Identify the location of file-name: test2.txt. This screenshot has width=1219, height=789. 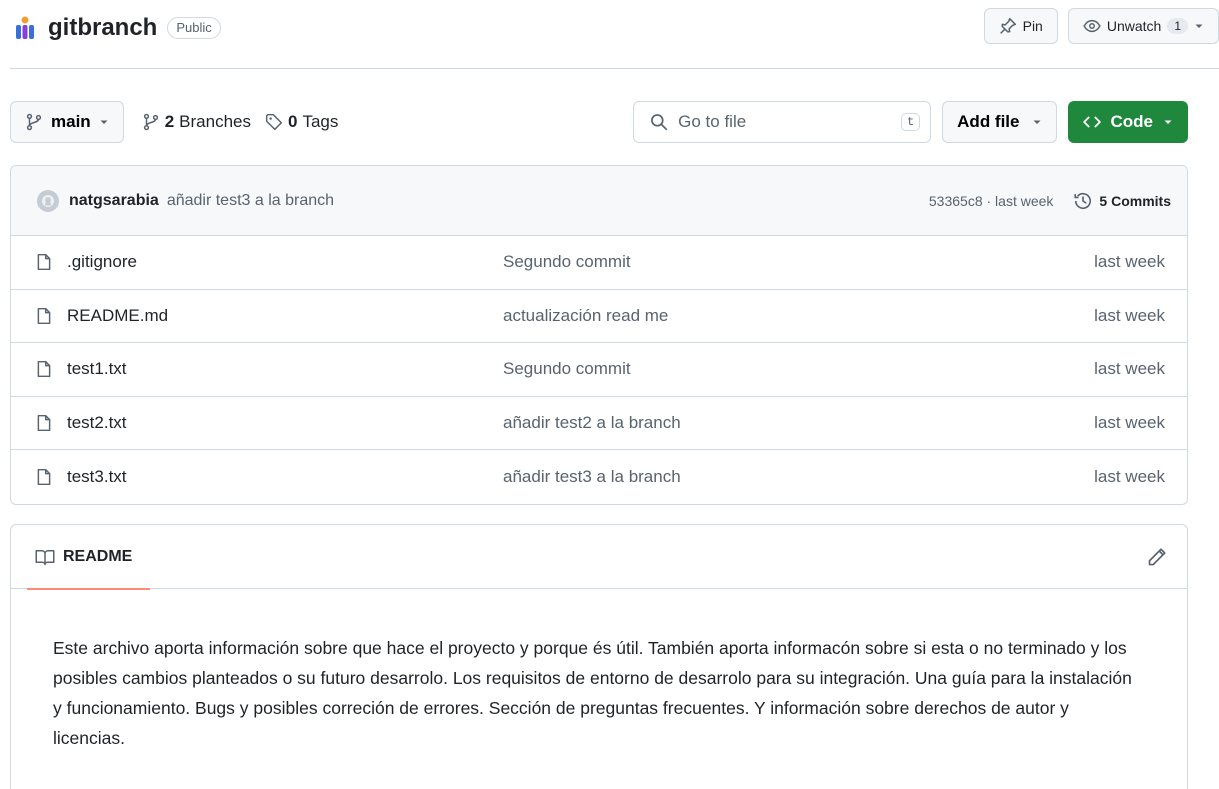
(285, 423).